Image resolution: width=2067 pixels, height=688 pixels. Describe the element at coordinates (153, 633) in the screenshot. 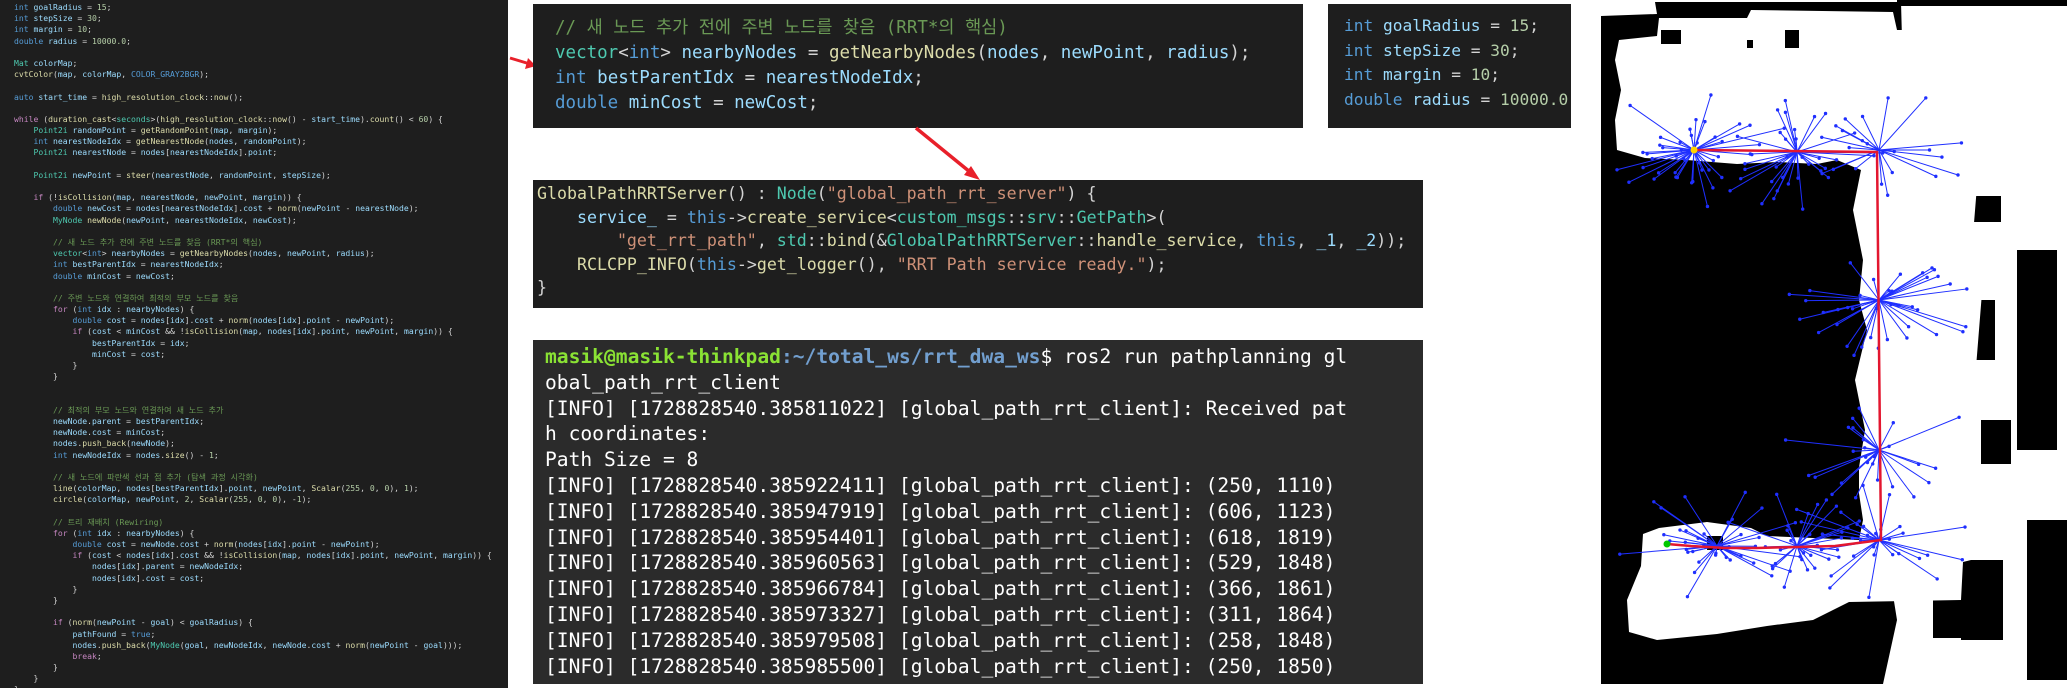

I see `left-code-token: ;` at that location.